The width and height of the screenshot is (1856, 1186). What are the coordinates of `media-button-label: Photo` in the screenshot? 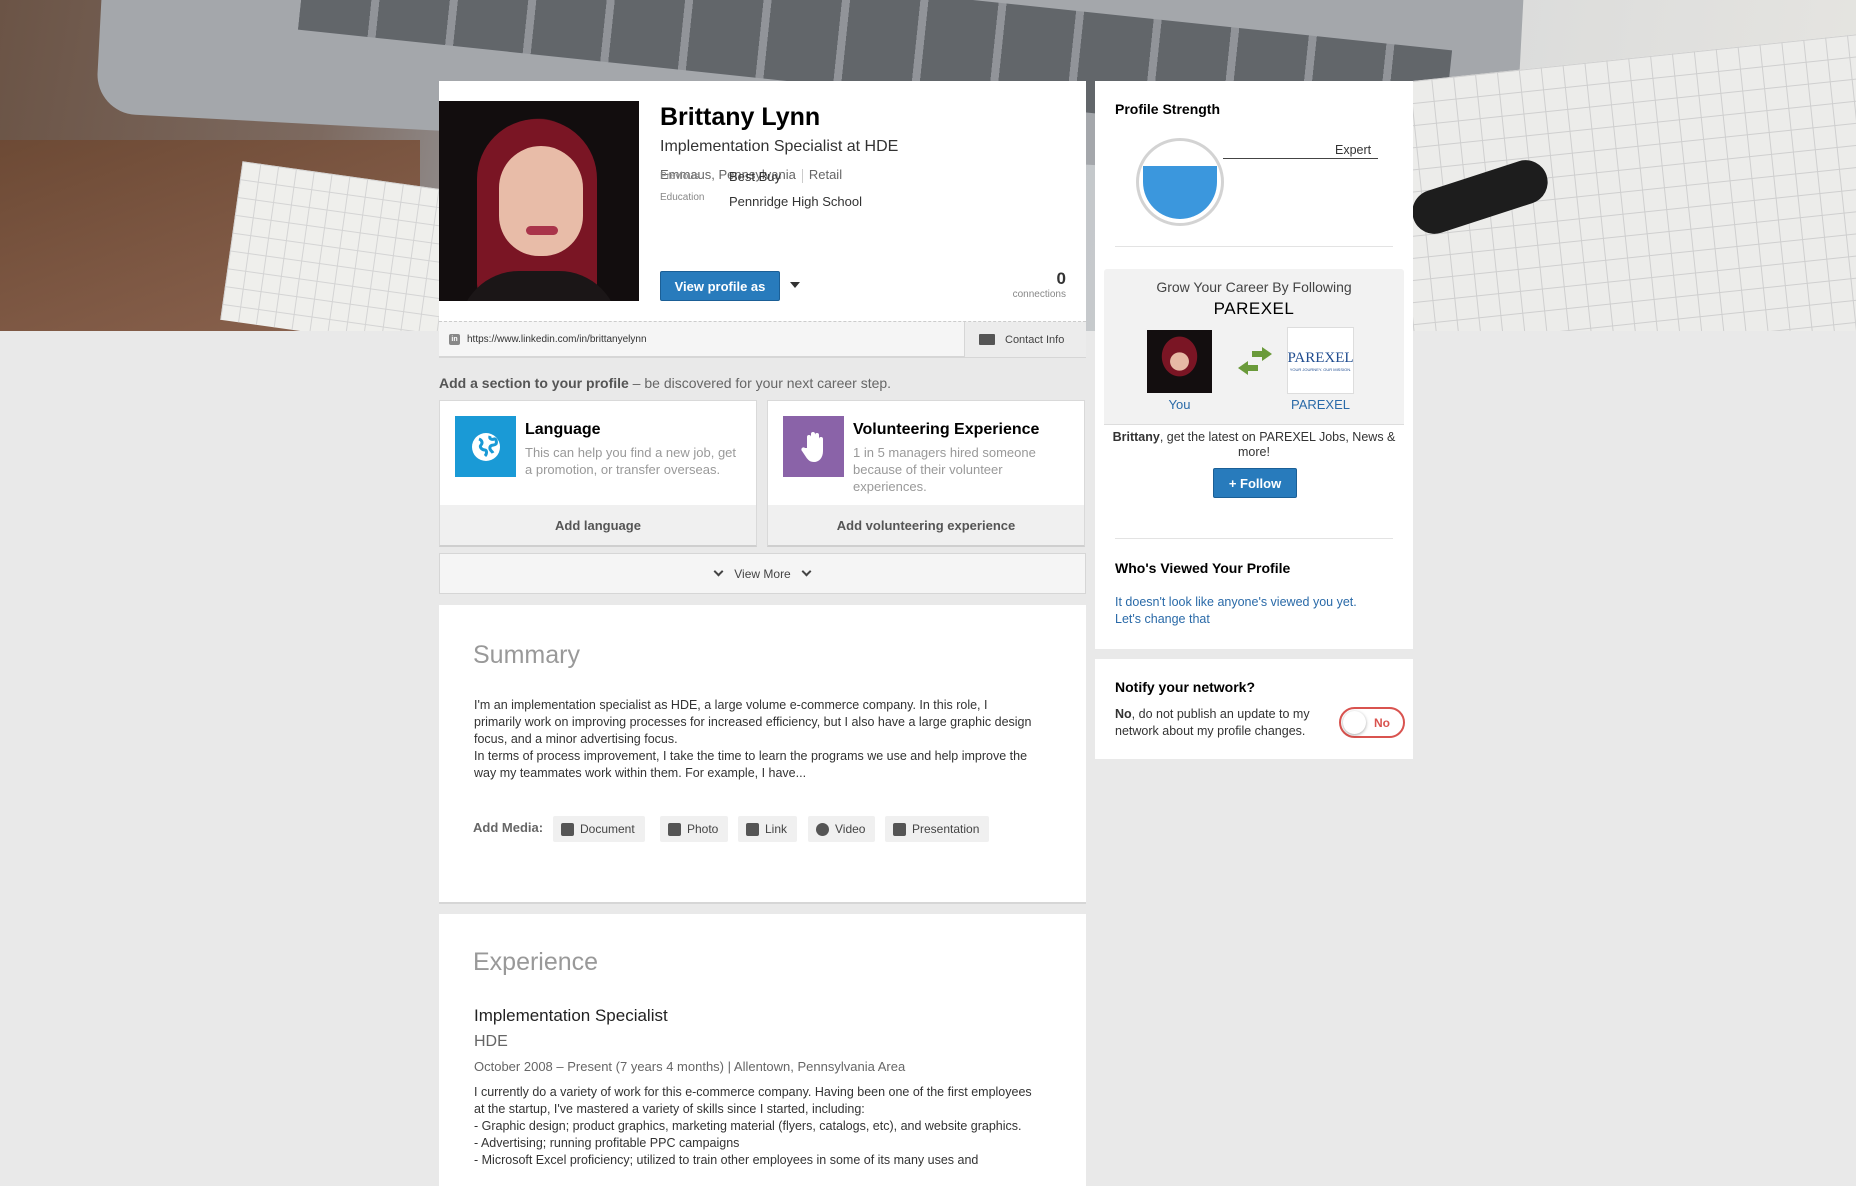 It's located at (703, 829).